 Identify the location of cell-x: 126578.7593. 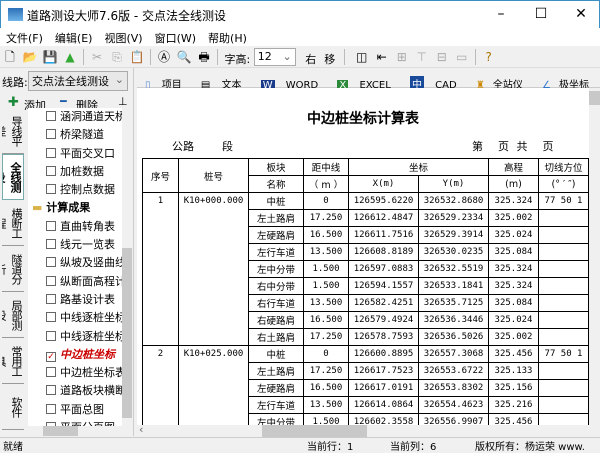
(383, 337).